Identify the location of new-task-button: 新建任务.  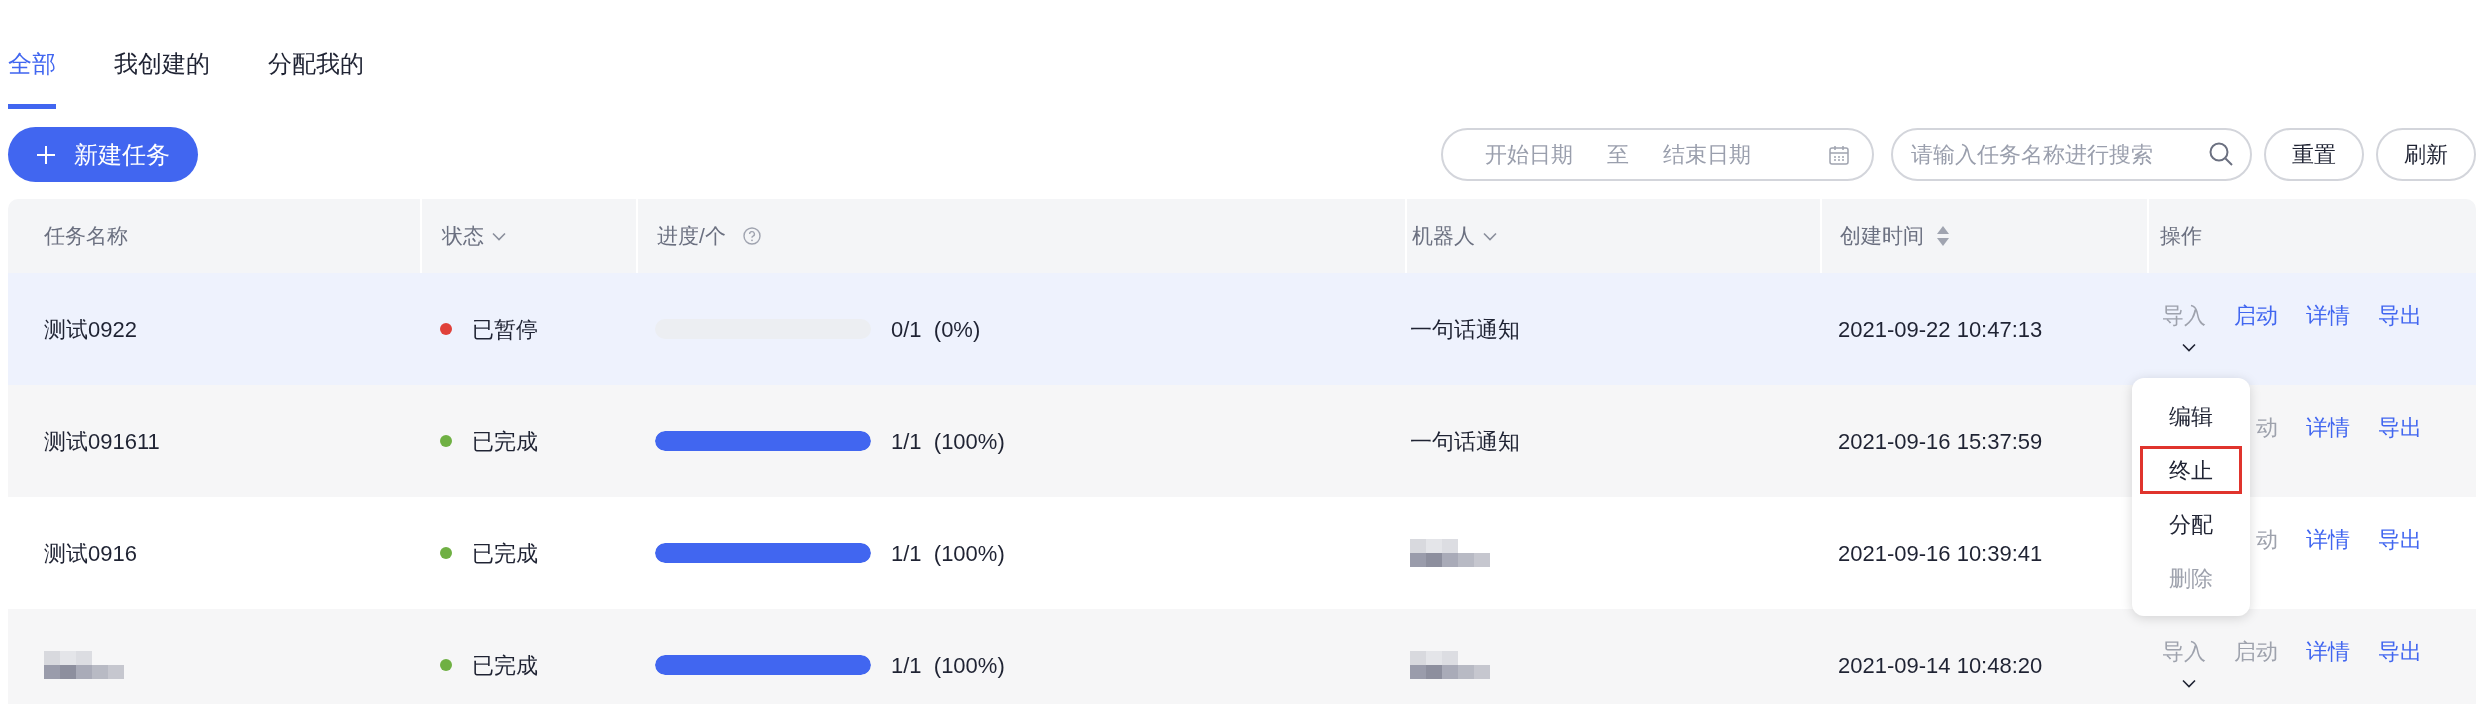
(103, 154).